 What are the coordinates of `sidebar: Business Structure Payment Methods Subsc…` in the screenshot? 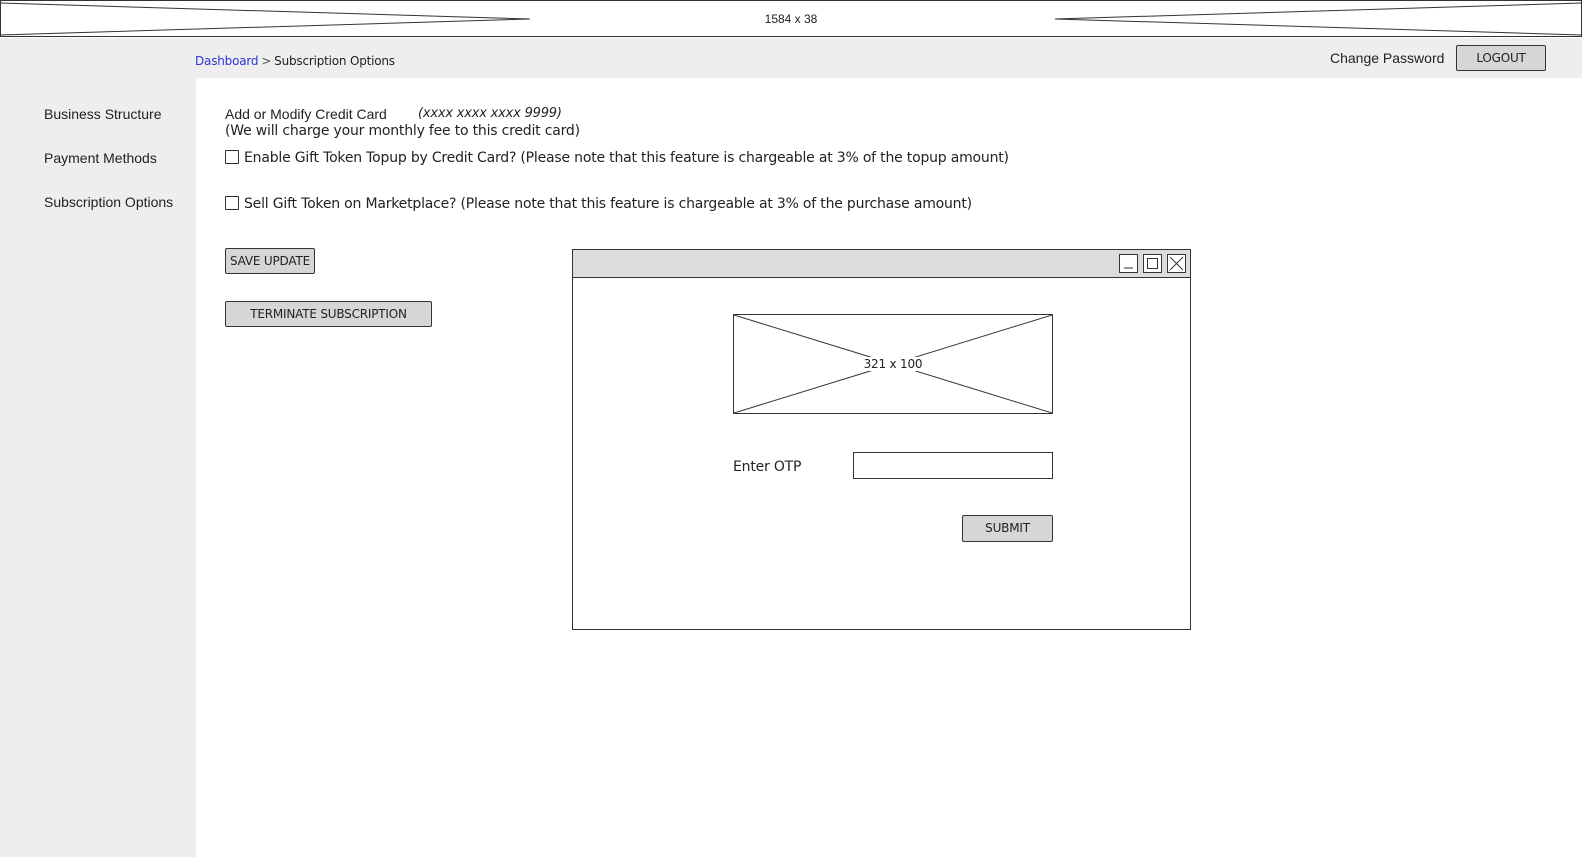 It's located at (98, 467).